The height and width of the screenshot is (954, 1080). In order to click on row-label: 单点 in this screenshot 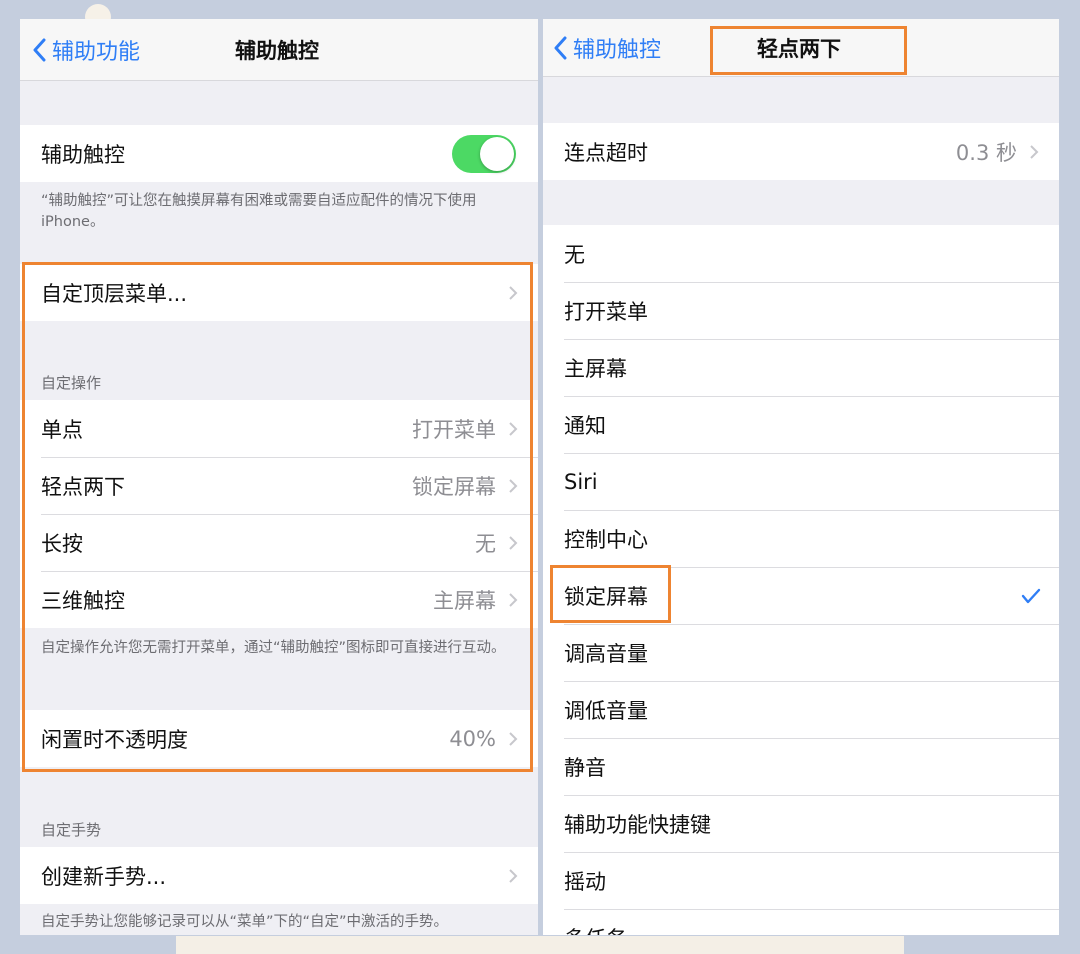, I will do `click(62, 429)`.